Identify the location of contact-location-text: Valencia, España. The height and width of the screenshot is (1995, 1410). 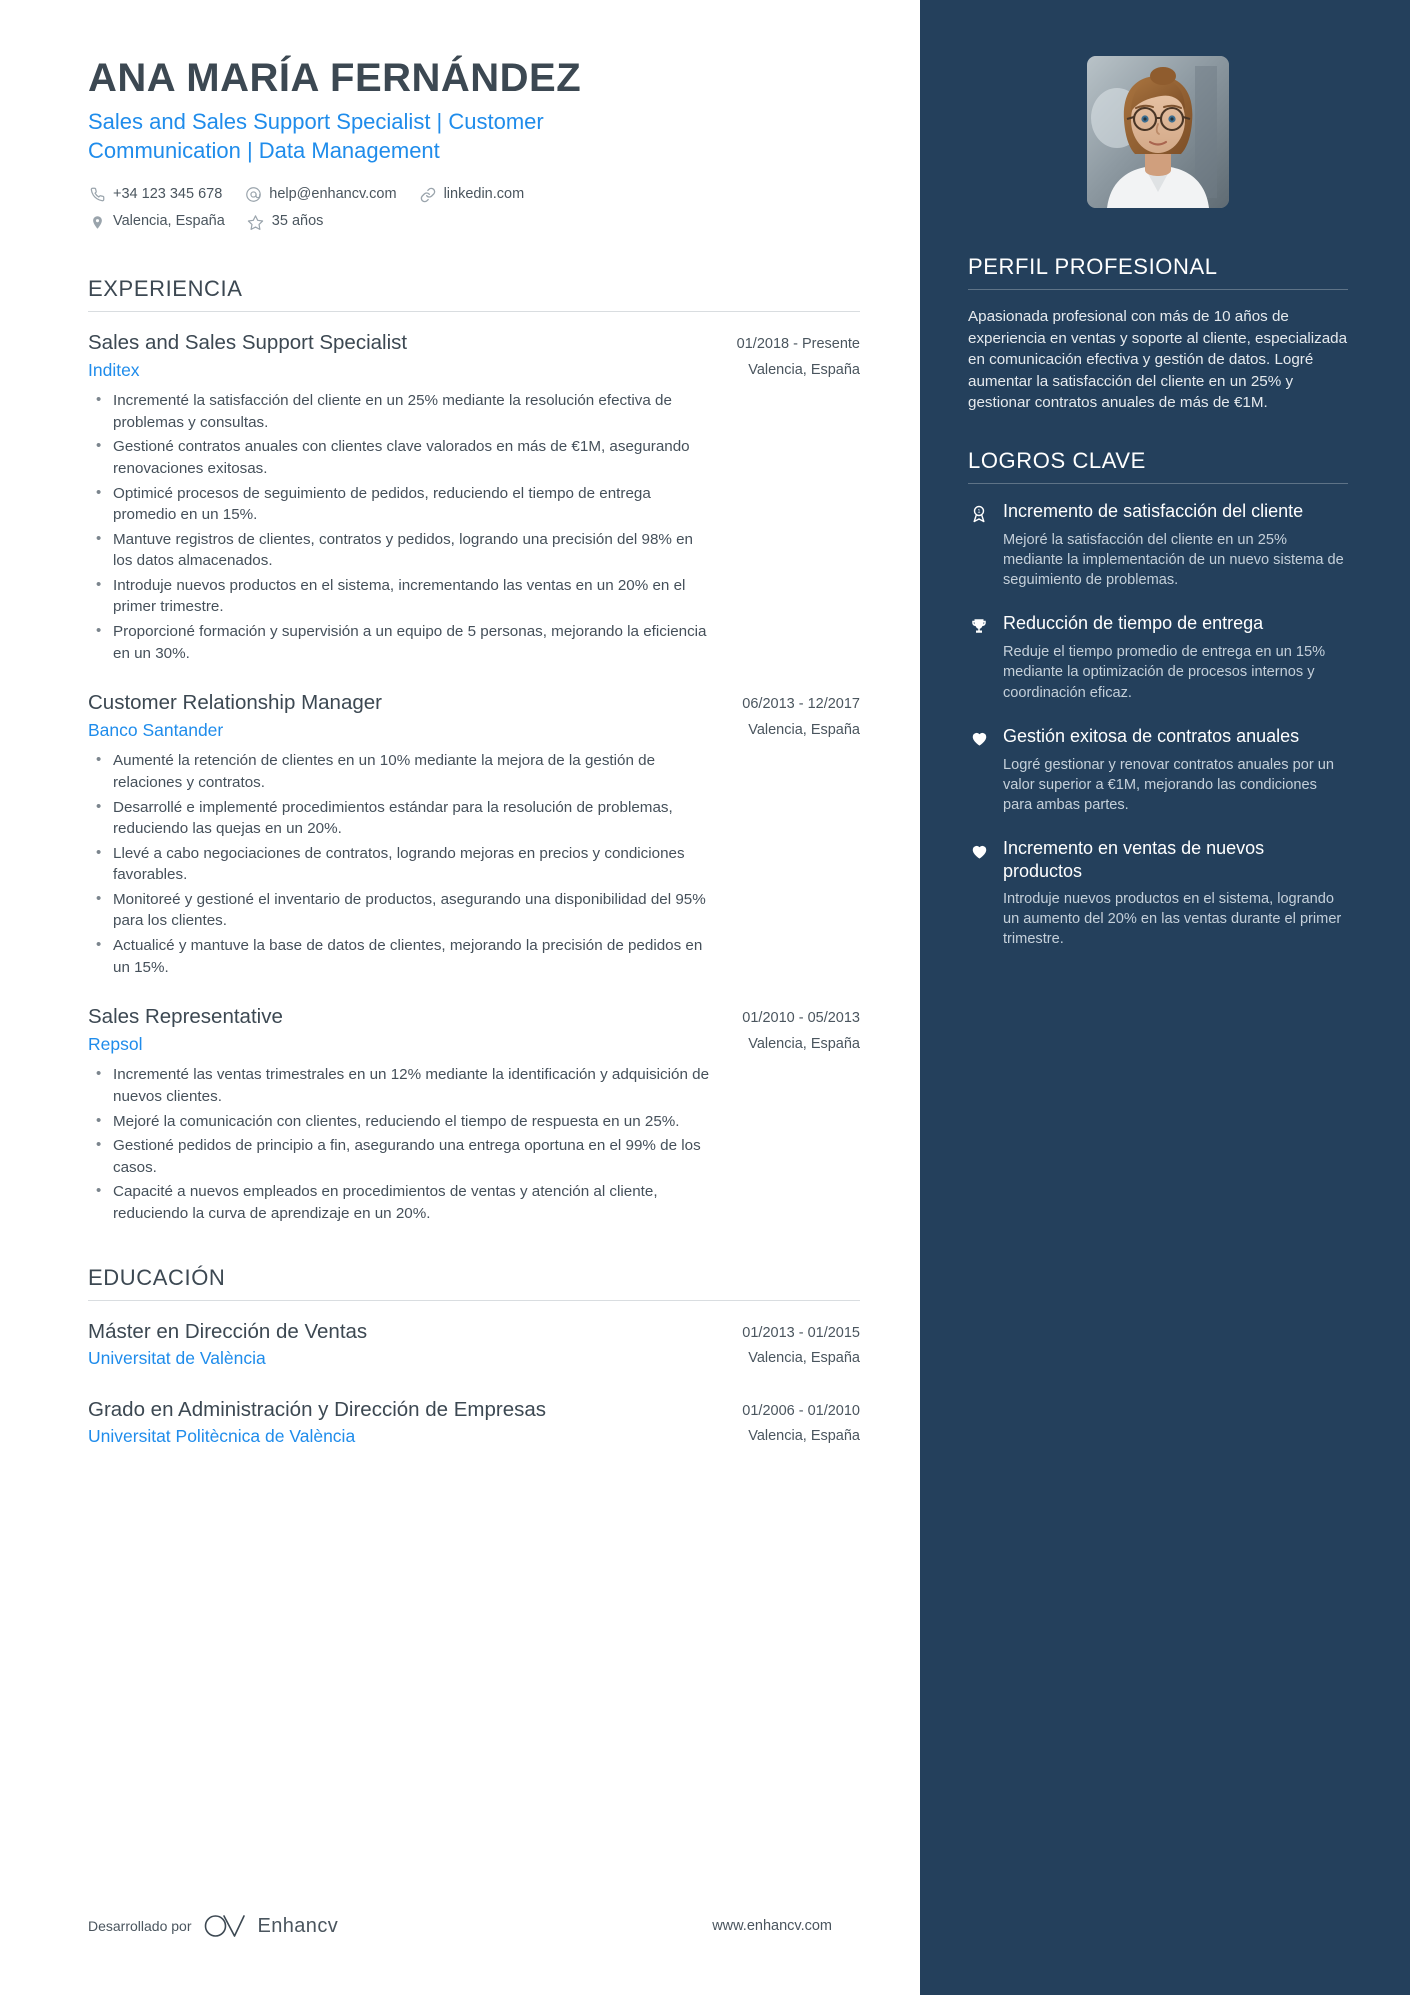
(169, 221).